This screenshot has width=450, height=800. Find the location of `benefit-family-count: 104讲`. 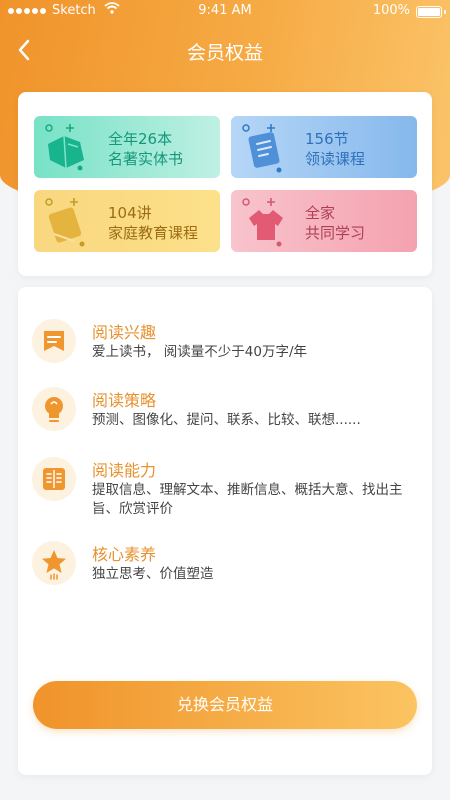

benefit-family-count: 104讲 is located at coordinates (130, 213).